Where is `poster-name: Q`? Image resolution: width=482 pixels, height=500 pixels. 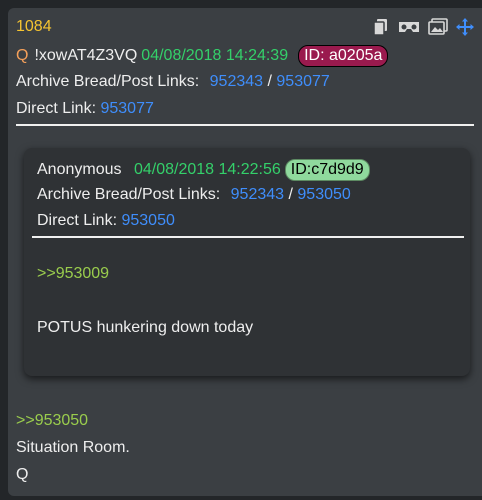
poster-name: Q is located at coordinates (22, 55).